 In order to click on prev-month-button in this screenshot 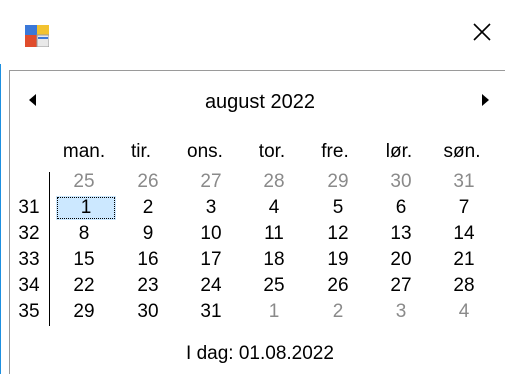, I will do `click(33, 102)`.